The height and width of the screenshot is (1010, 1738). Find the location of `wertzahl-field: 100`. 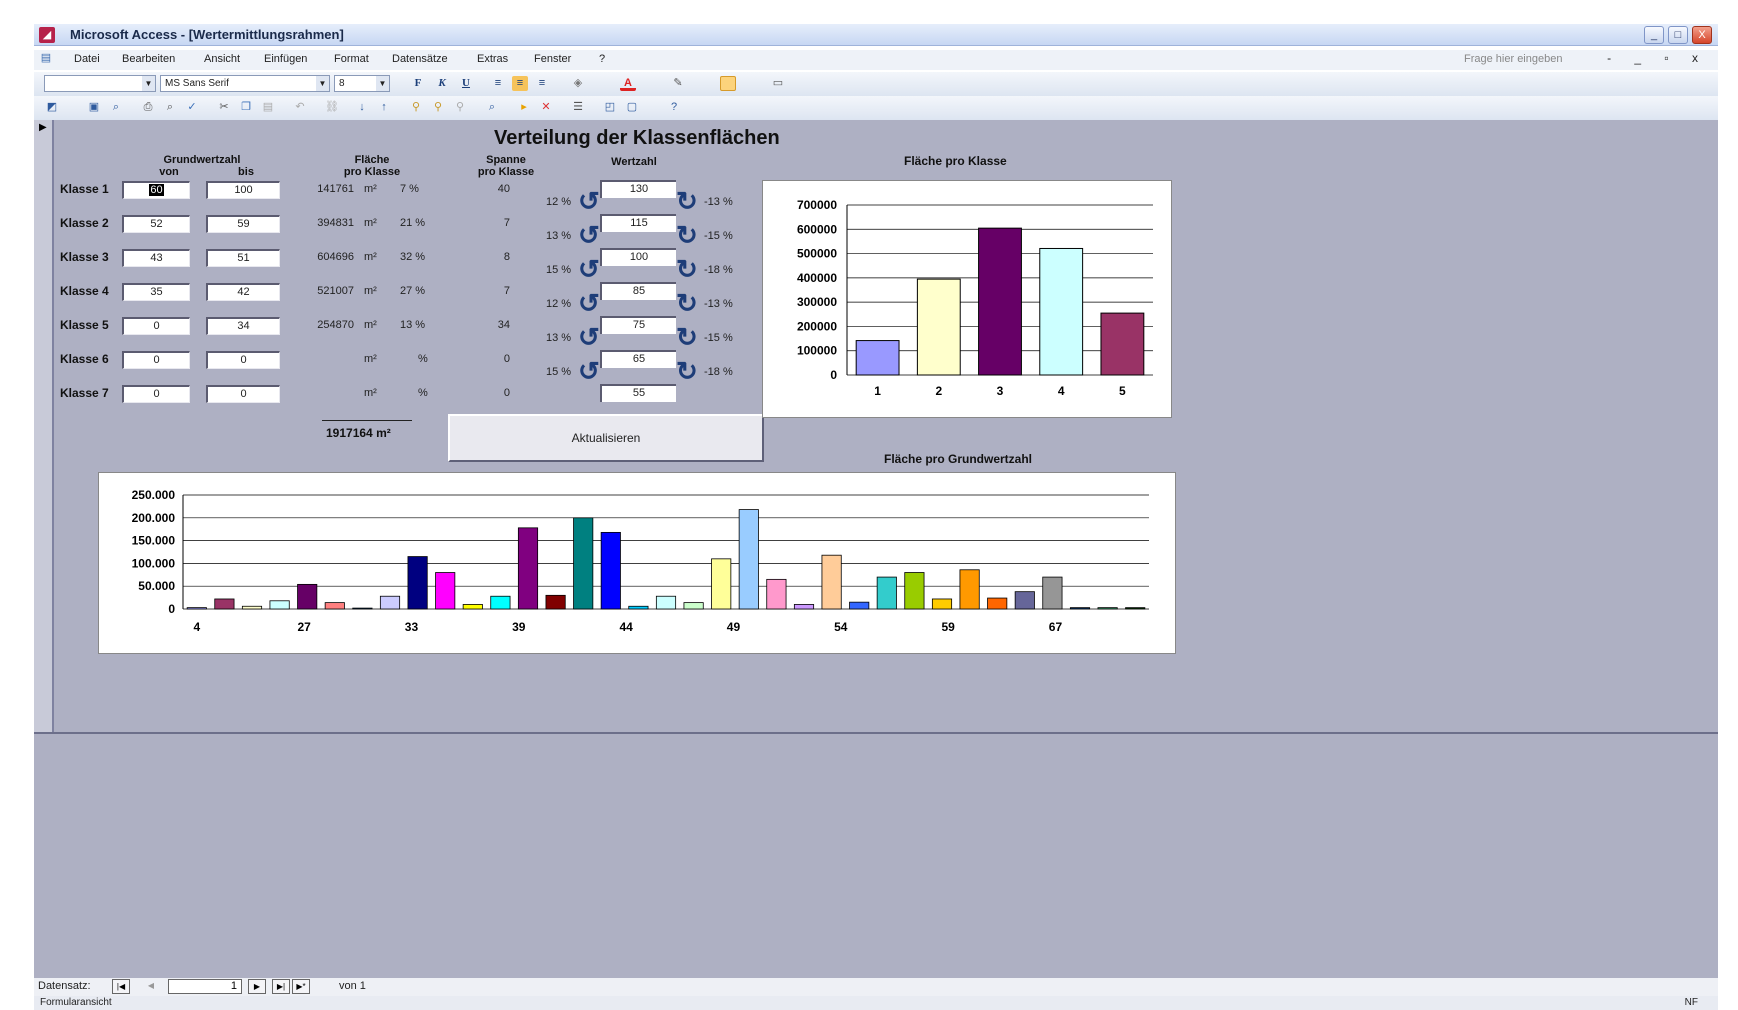

wertzahl-field: 100 is located at coordinates (638, 257).